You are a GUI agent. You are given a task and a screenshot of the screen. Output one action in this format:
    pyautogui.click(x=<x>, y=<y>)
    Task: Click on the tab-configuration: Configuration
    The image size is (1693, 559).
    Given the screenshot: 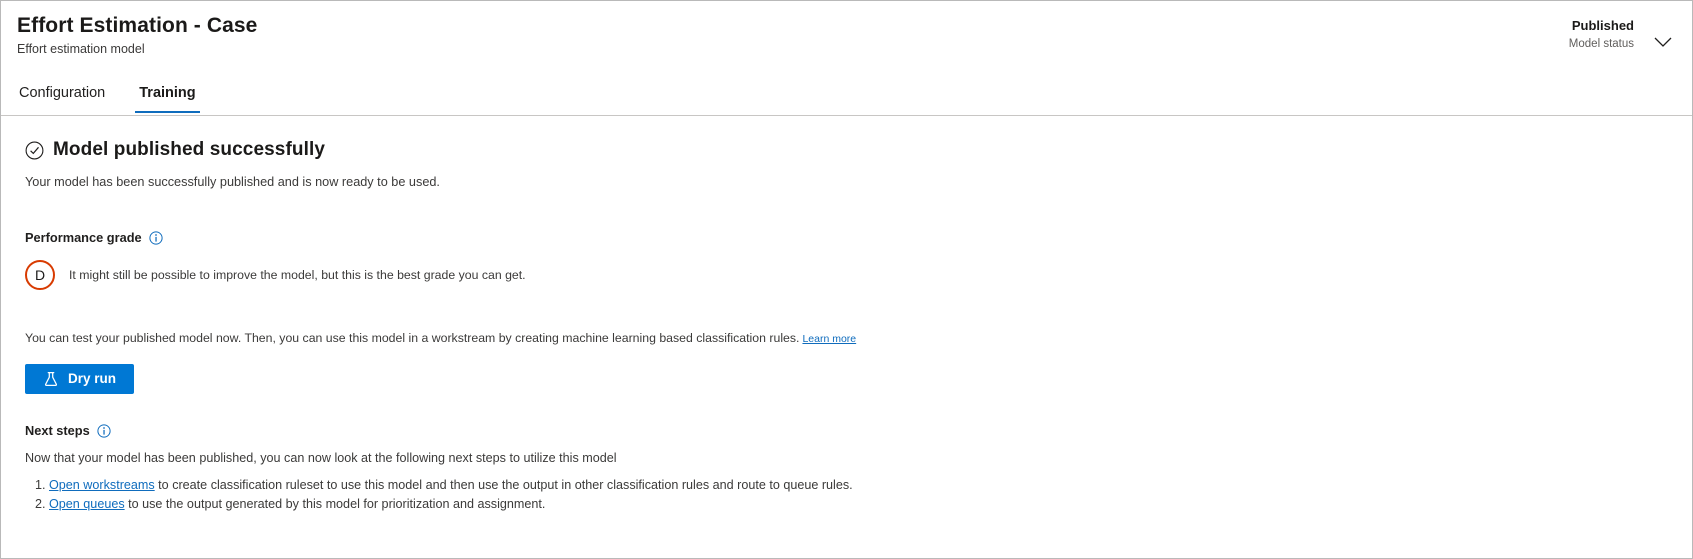 What is the action you would take?
    pyautogui.click(x=62, y=96)
    